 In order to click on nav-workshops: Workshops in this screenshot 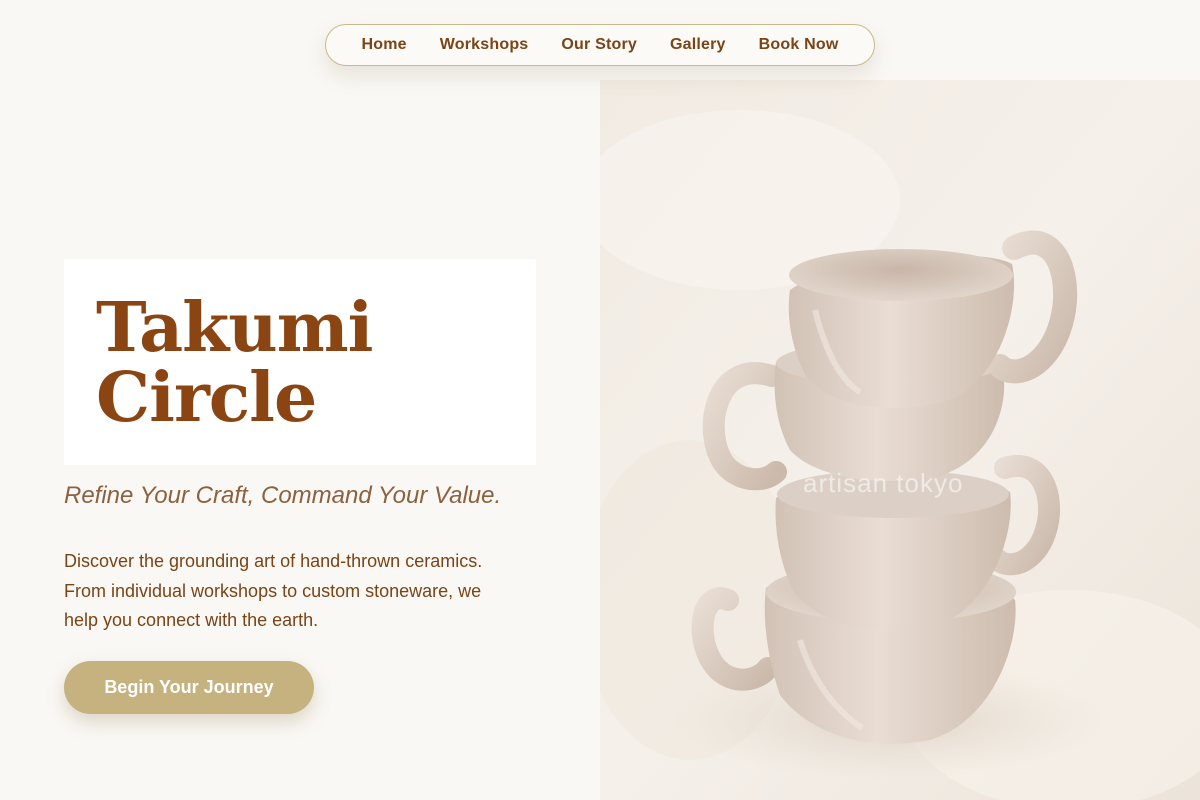, I will do `click(484, 45)`.